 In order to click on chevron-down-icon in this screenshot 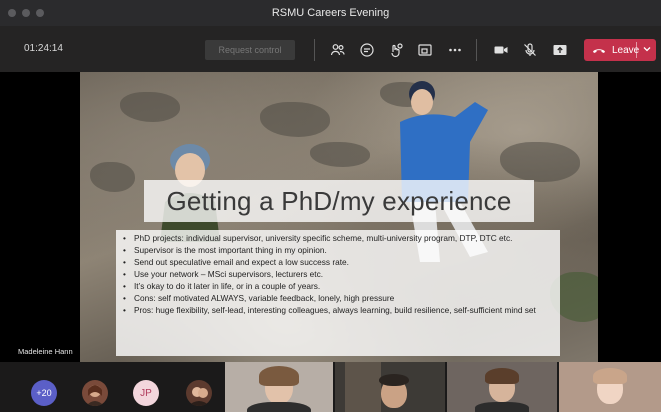, I will do `click(647, 49)`.